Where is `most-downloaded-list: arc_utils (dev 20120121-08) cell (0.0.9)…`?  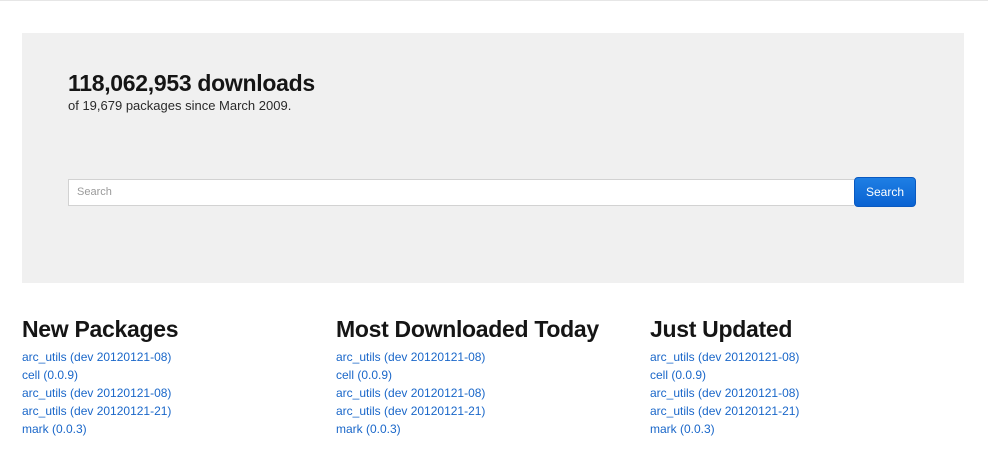 most-downloaded-list: arc_utils (dev 20120121-08) cell (0.0.9)… is located at coordinates (493, 393).